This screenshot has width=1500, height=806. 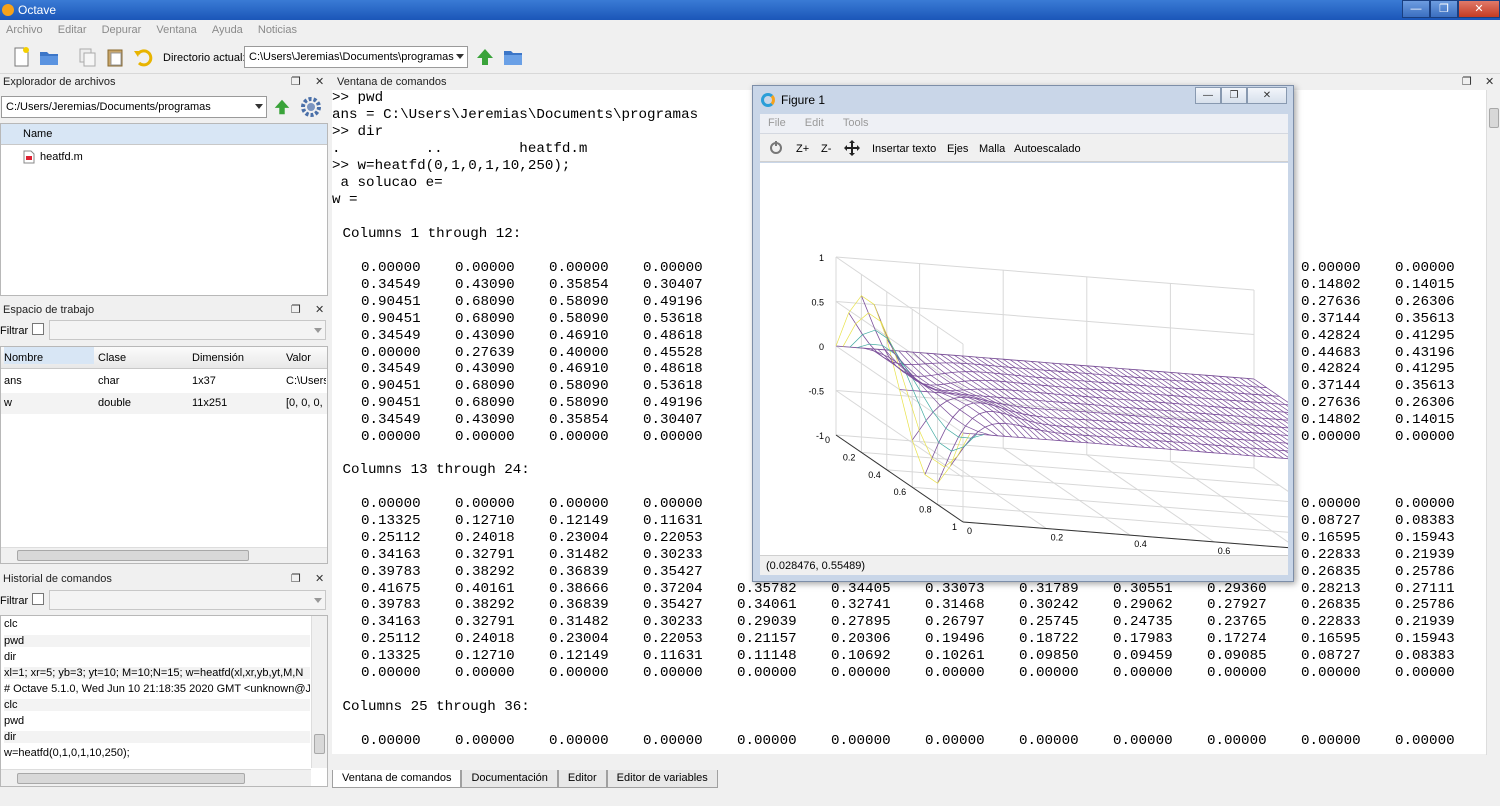 What do you see at coordinates (776, 148) in the screenshot?
I see `rotate-icon` at bounding box center [776, 148].